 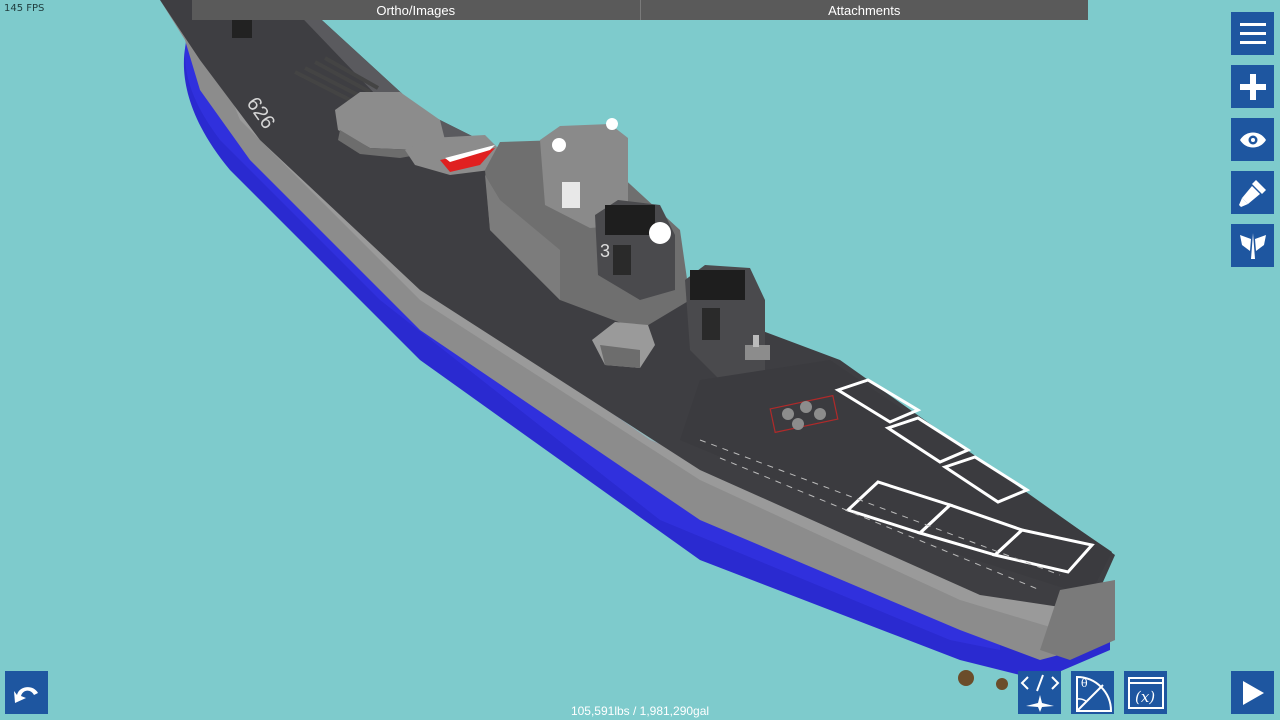 I want to click on svg-text: (x), so click(x=1145, y=697).